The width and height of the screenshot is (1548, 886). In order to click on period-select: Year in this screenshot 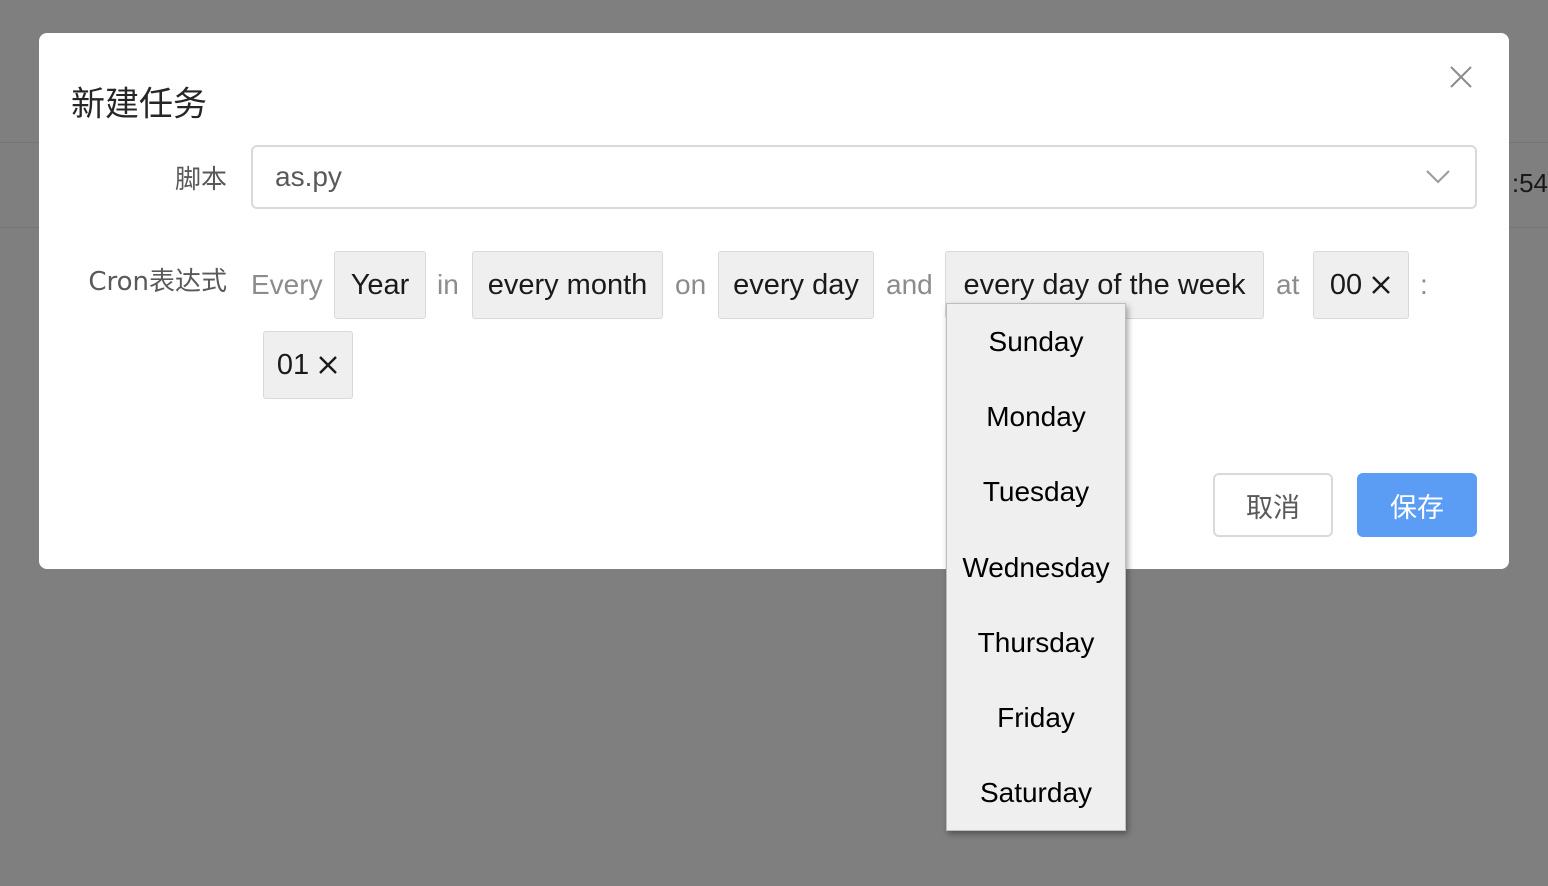, I will do `click(380, 285)`.